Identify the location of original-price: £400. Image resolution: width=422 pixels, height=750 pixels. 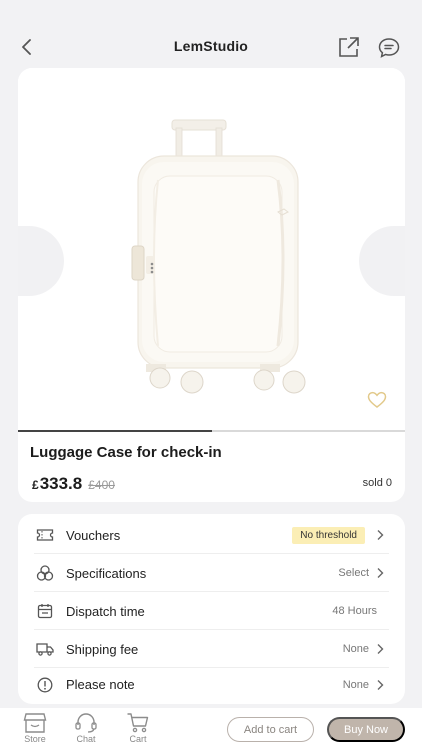
(101, 485).